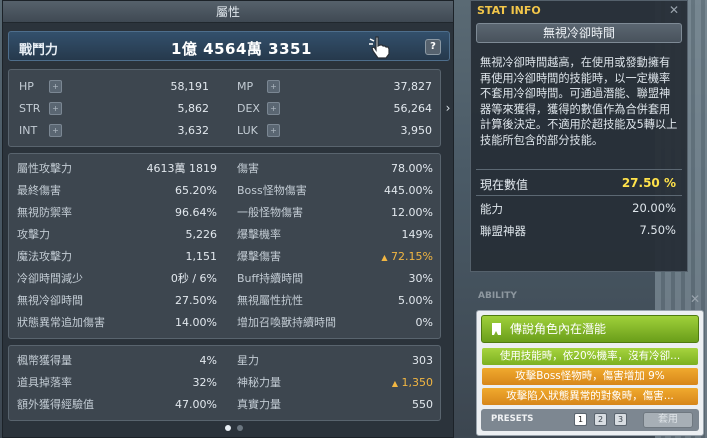 The image size is (707, 438). What do you see at coordinates (335, 191) in the screenshot?
I see `stat-row: Boss怪物傷害 445.00%` at bounding box center [335, 191].